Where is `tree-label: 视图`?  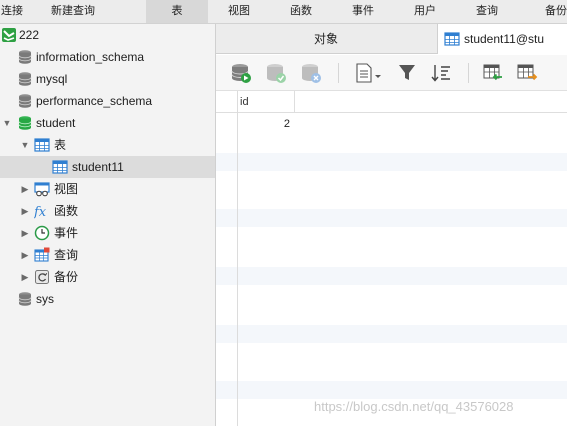
tree-label: 视图 is located at coordinates (66, 189).